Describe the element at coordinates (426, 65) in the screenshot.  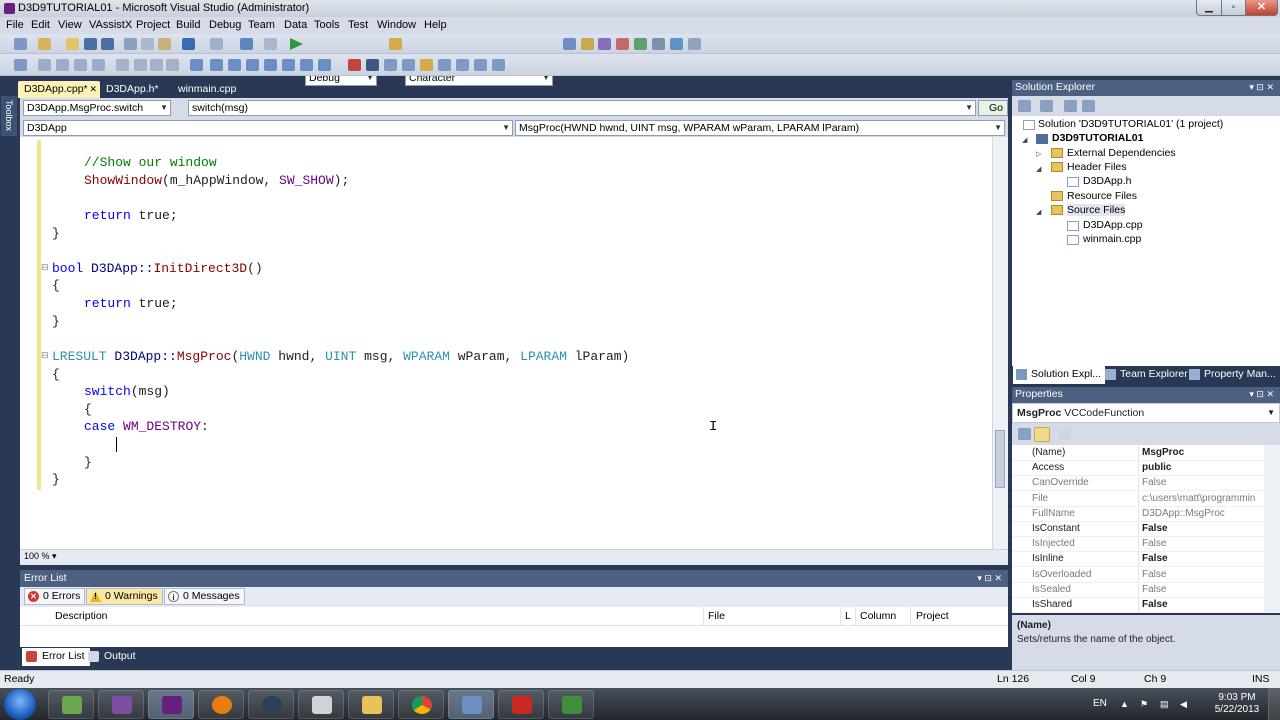
I see `vax-back-icon` at that location.